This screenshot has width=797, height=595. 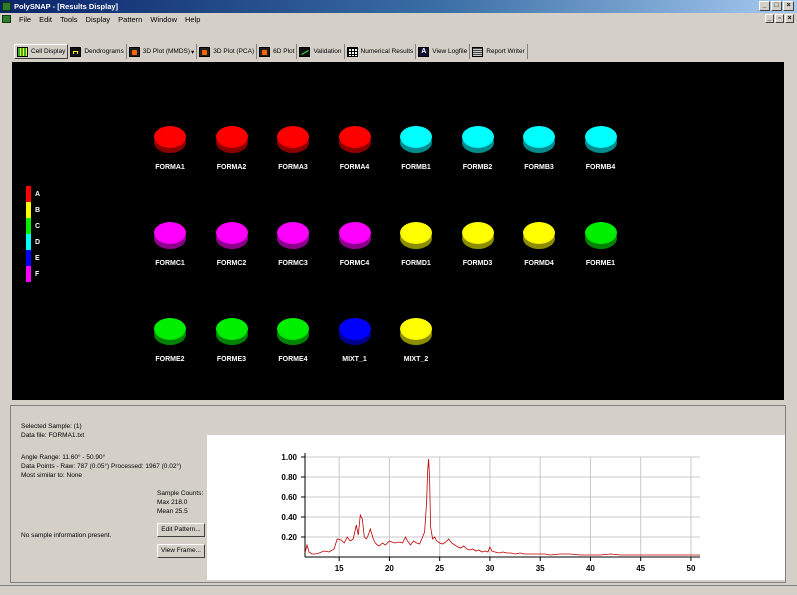 What do you see at coordinates (764, 6) in the screenshot?
I see `minimize-button: _` at bounding box center [764, 6].